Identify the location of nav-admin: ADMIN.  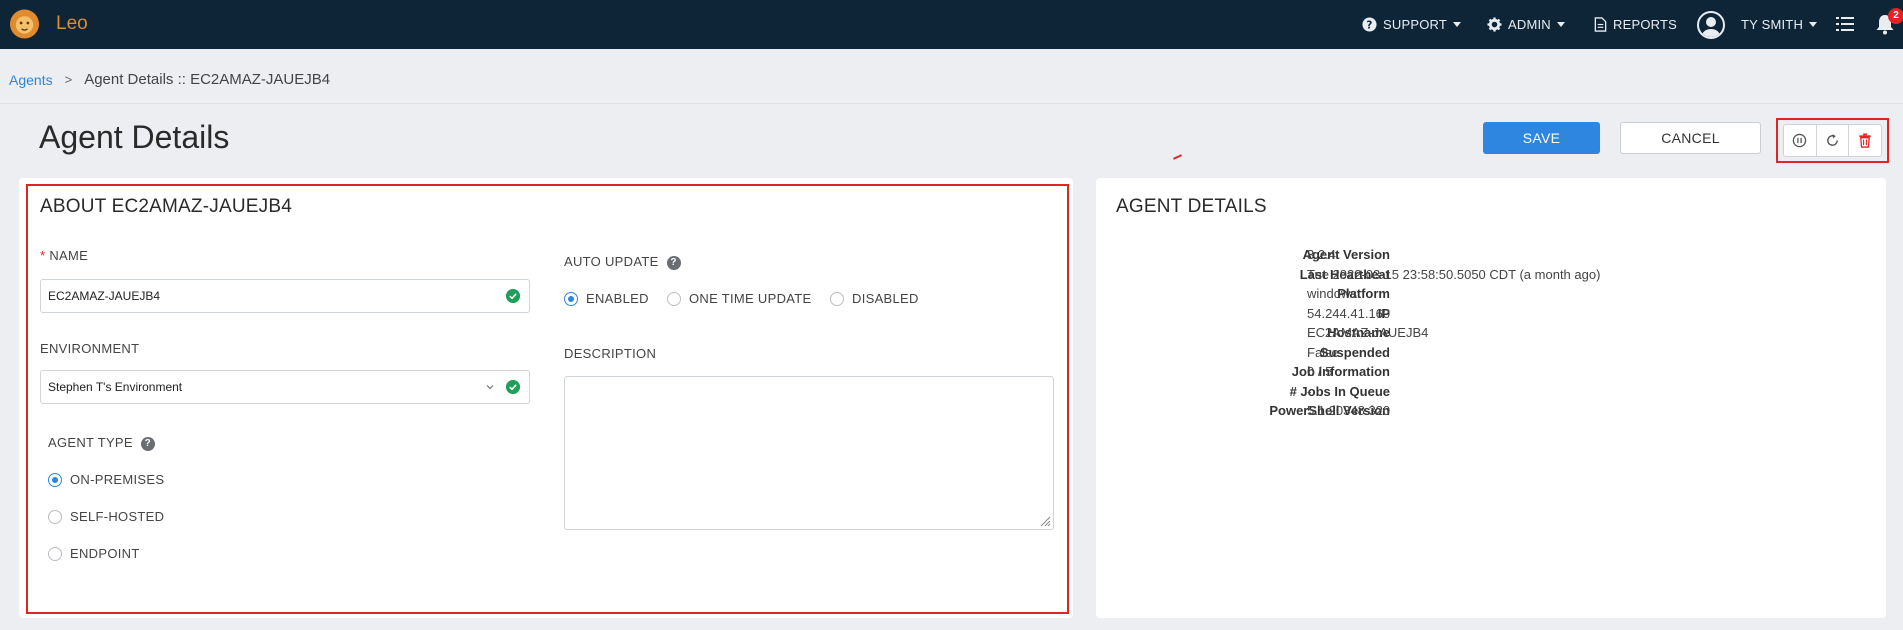
(1526, 24).